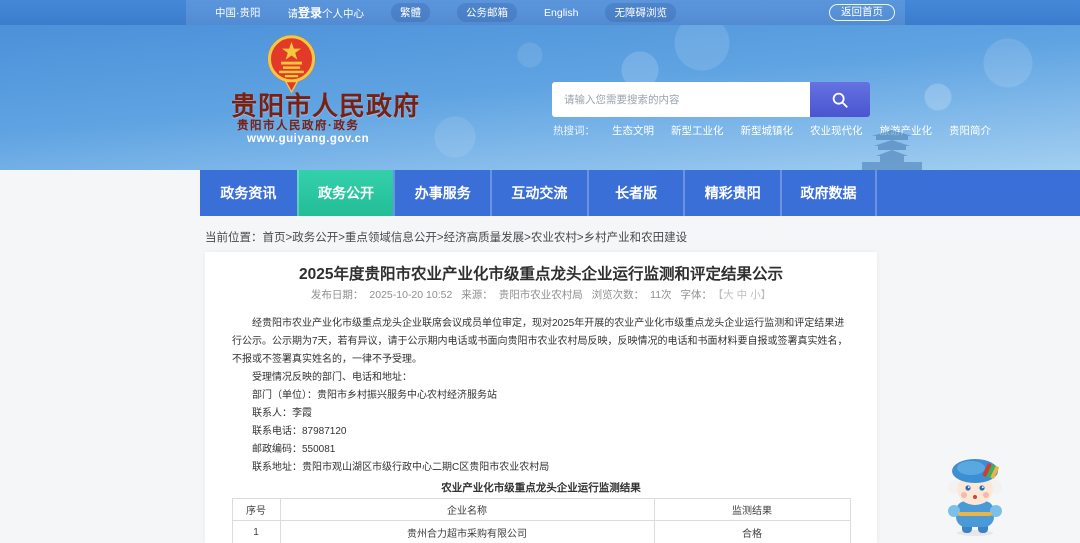 This screenshot has height=543, width=1080. I want to click on hot-word: 生态文明, so click(633, 130).